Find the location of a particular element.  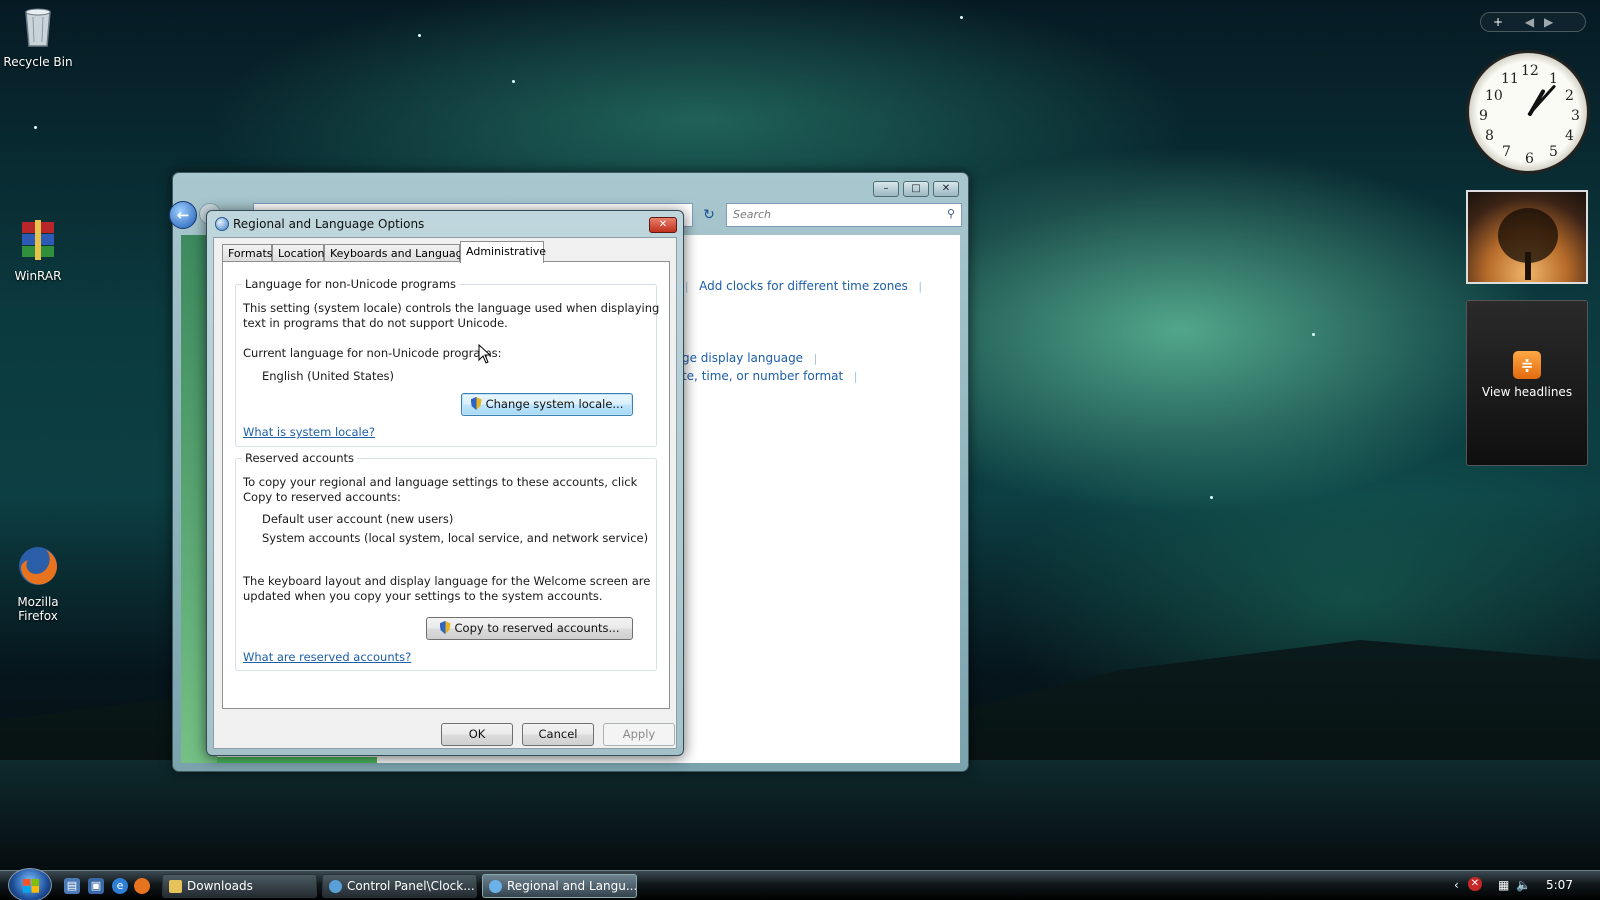

search-icon: ⚲ is located at coordinates (951, 213).